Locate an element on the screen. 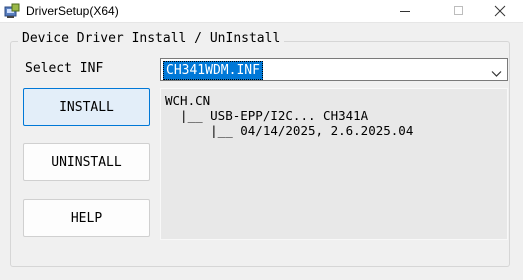  info-device-line: |__ USB-EPP/I2C... CH341A is located at coordinates (267, 115).